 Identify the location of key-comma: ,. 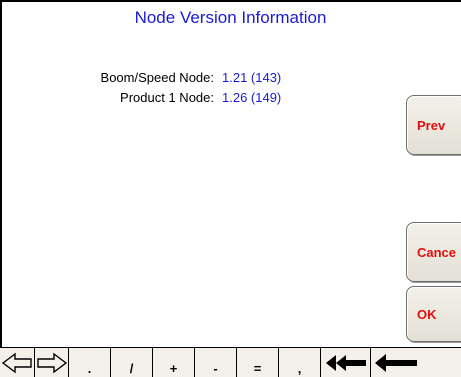
(300, 362).